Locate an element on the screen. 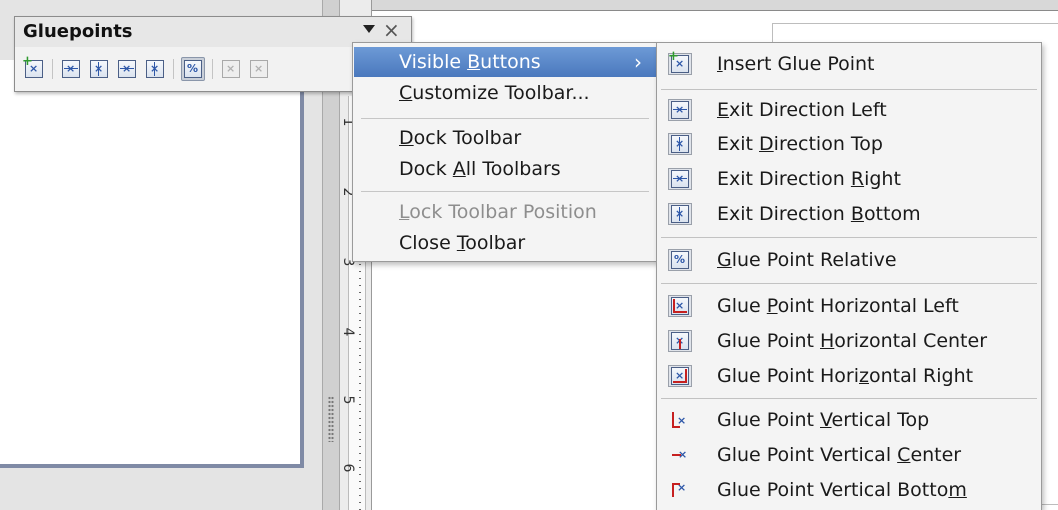  ruler-number: 4 is located at coordinates (348, 332).